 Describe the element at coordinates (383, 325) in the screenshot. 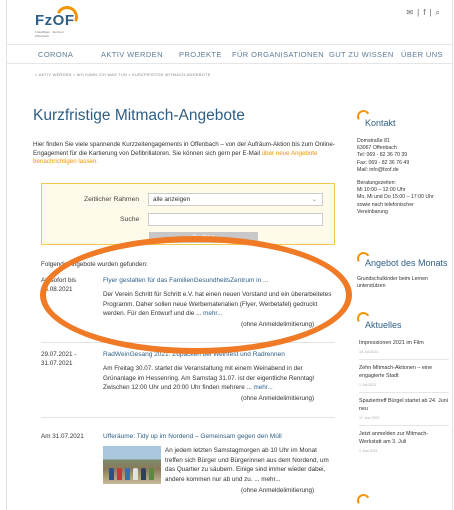

I see `news-heading: Aktuelles` at that location.